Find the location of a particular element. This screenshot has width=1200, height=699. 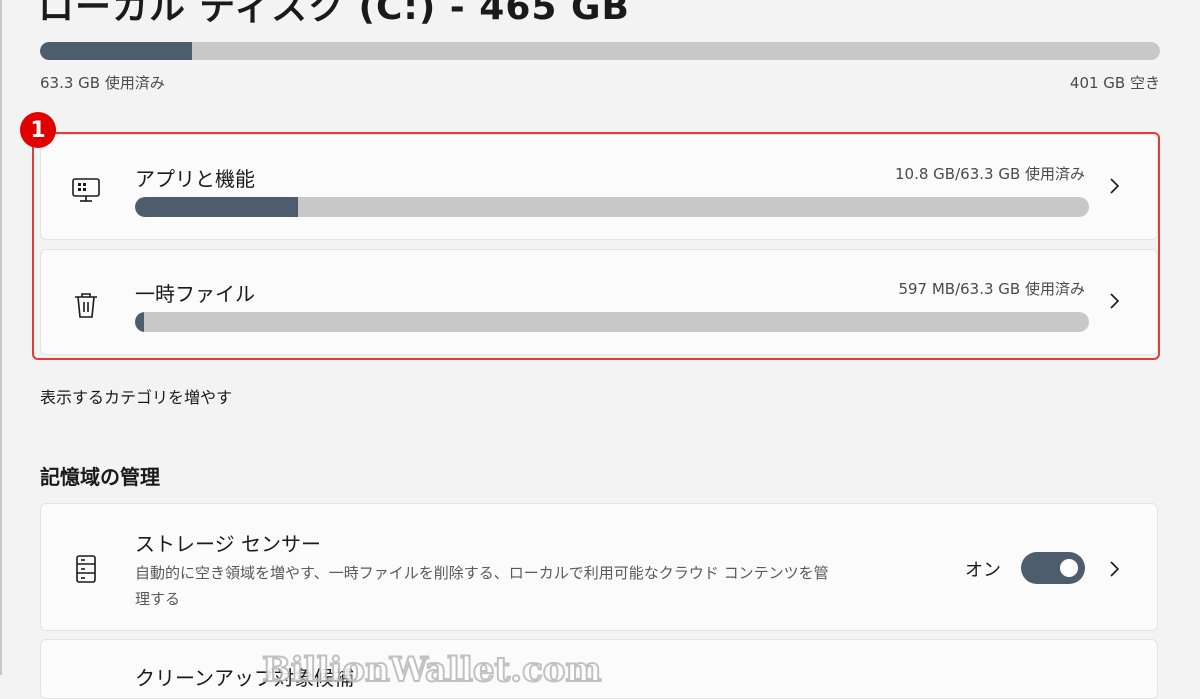

chevron-right-icon is located at coordinates (1114, 569).